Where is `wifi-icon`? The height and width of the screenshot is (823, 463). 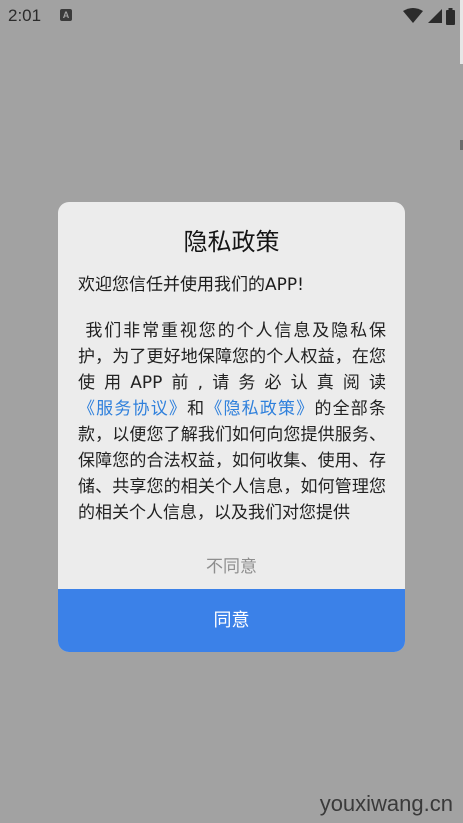
wifi-icon is located at coordinates (413, 15).